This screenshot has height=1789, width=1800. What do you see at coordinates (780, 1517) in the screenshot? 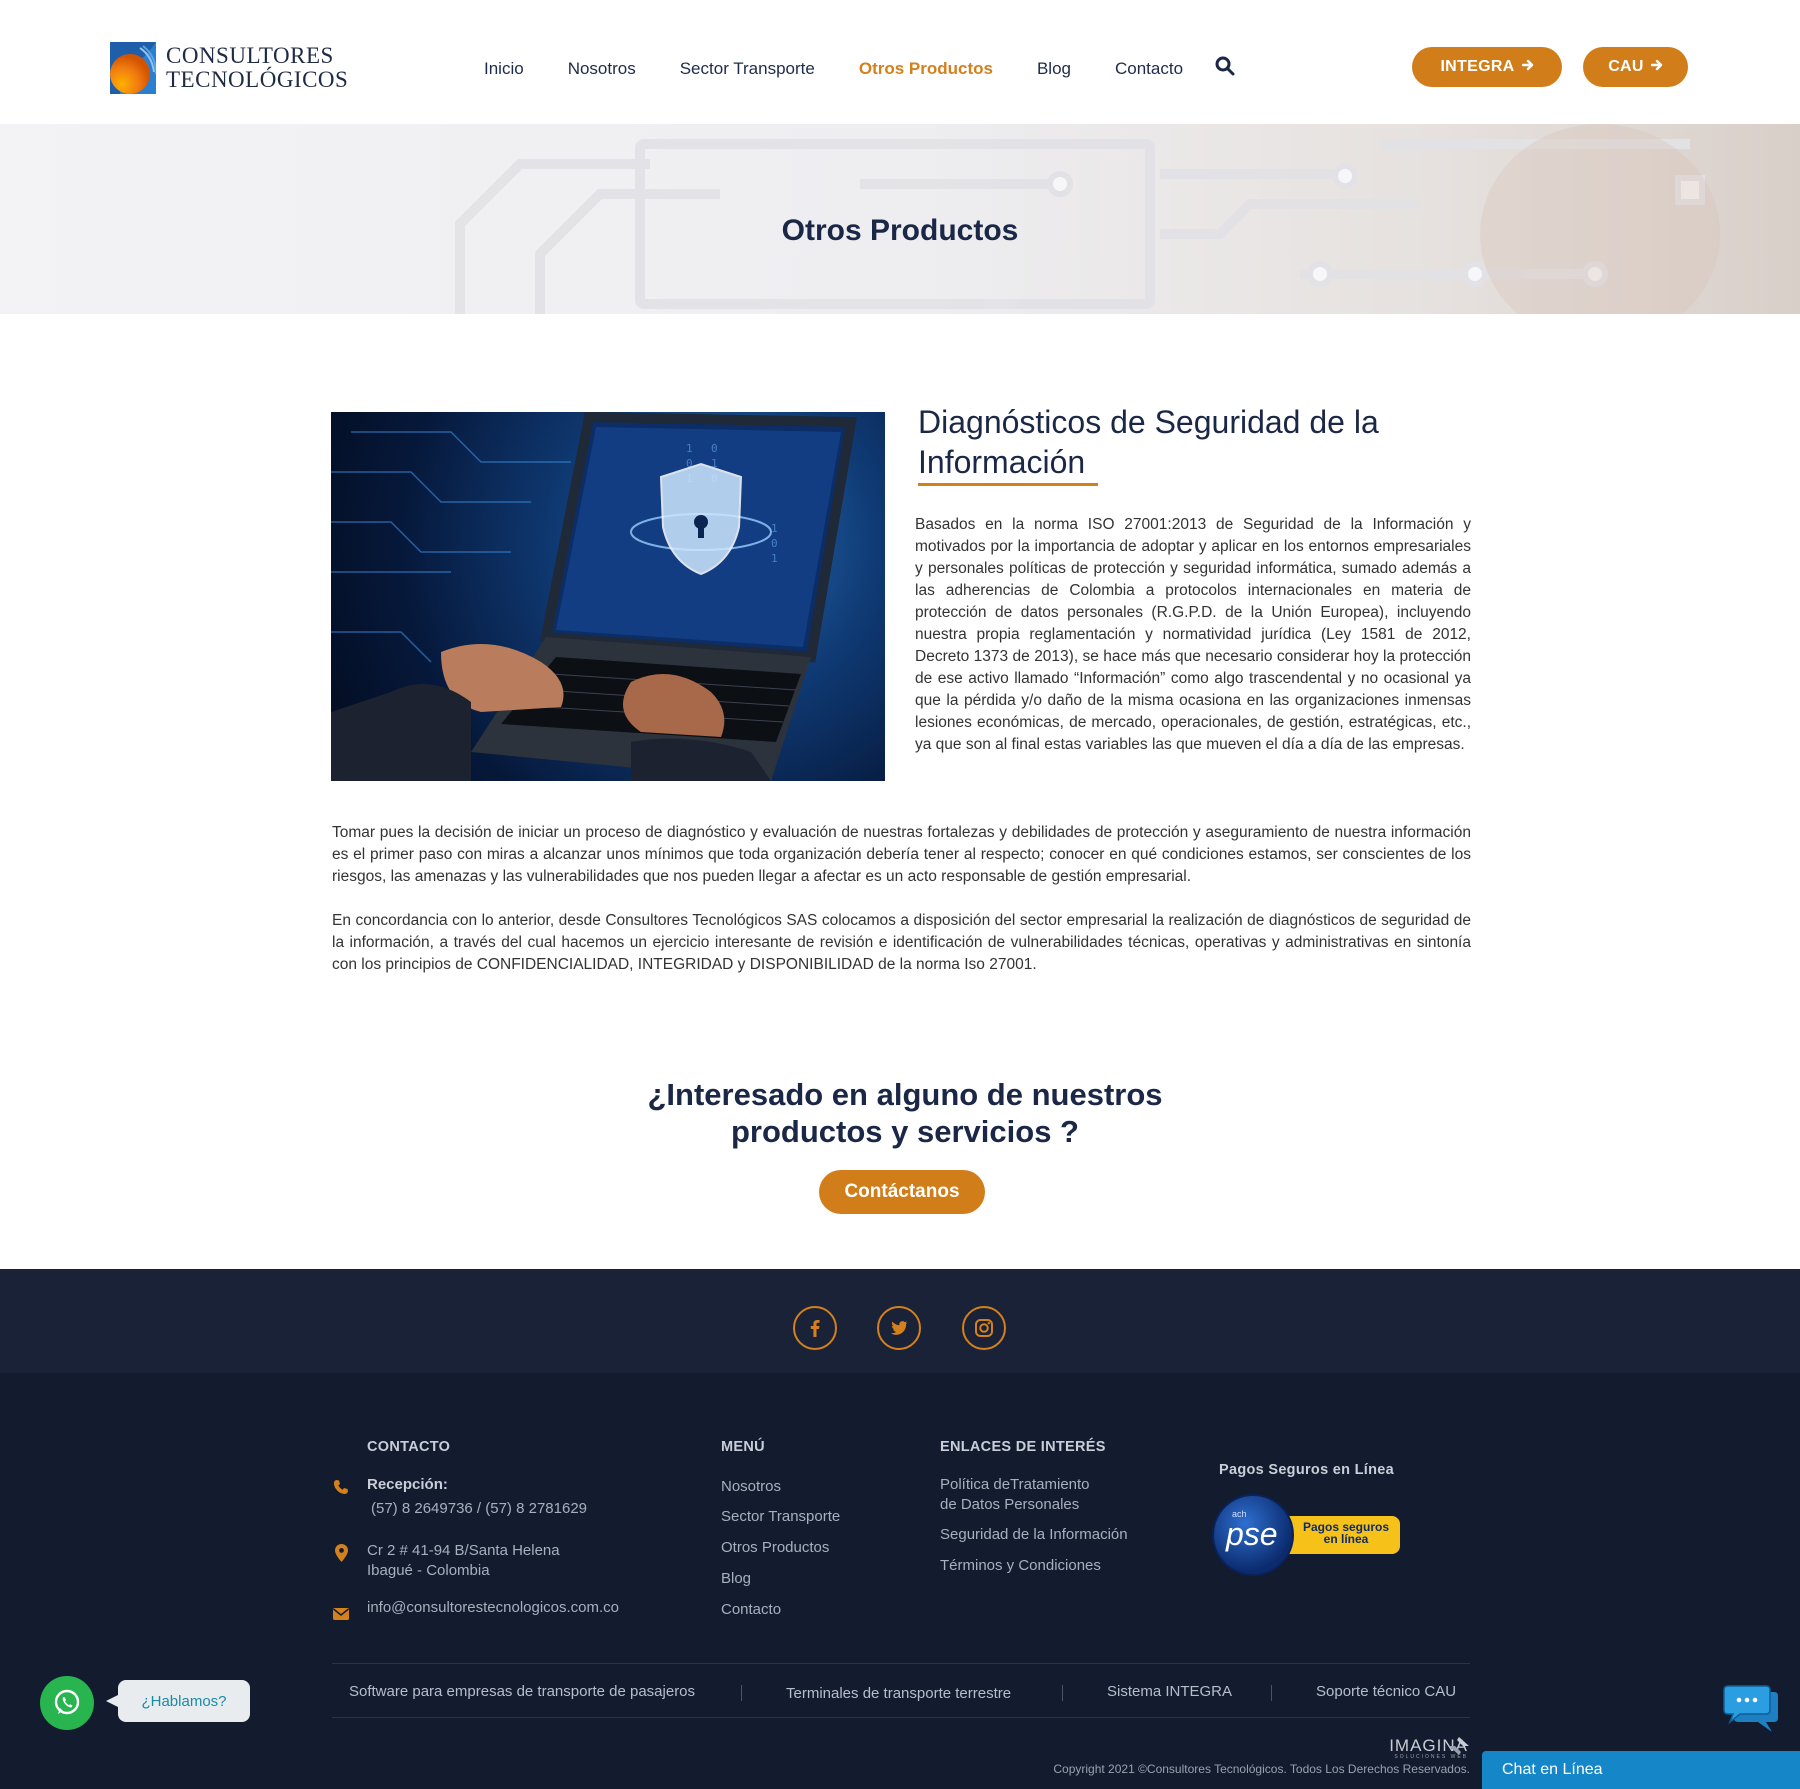
I see `footer-menu-sector-transporte: Sector Transporte` at bounding box center [780, 1517].